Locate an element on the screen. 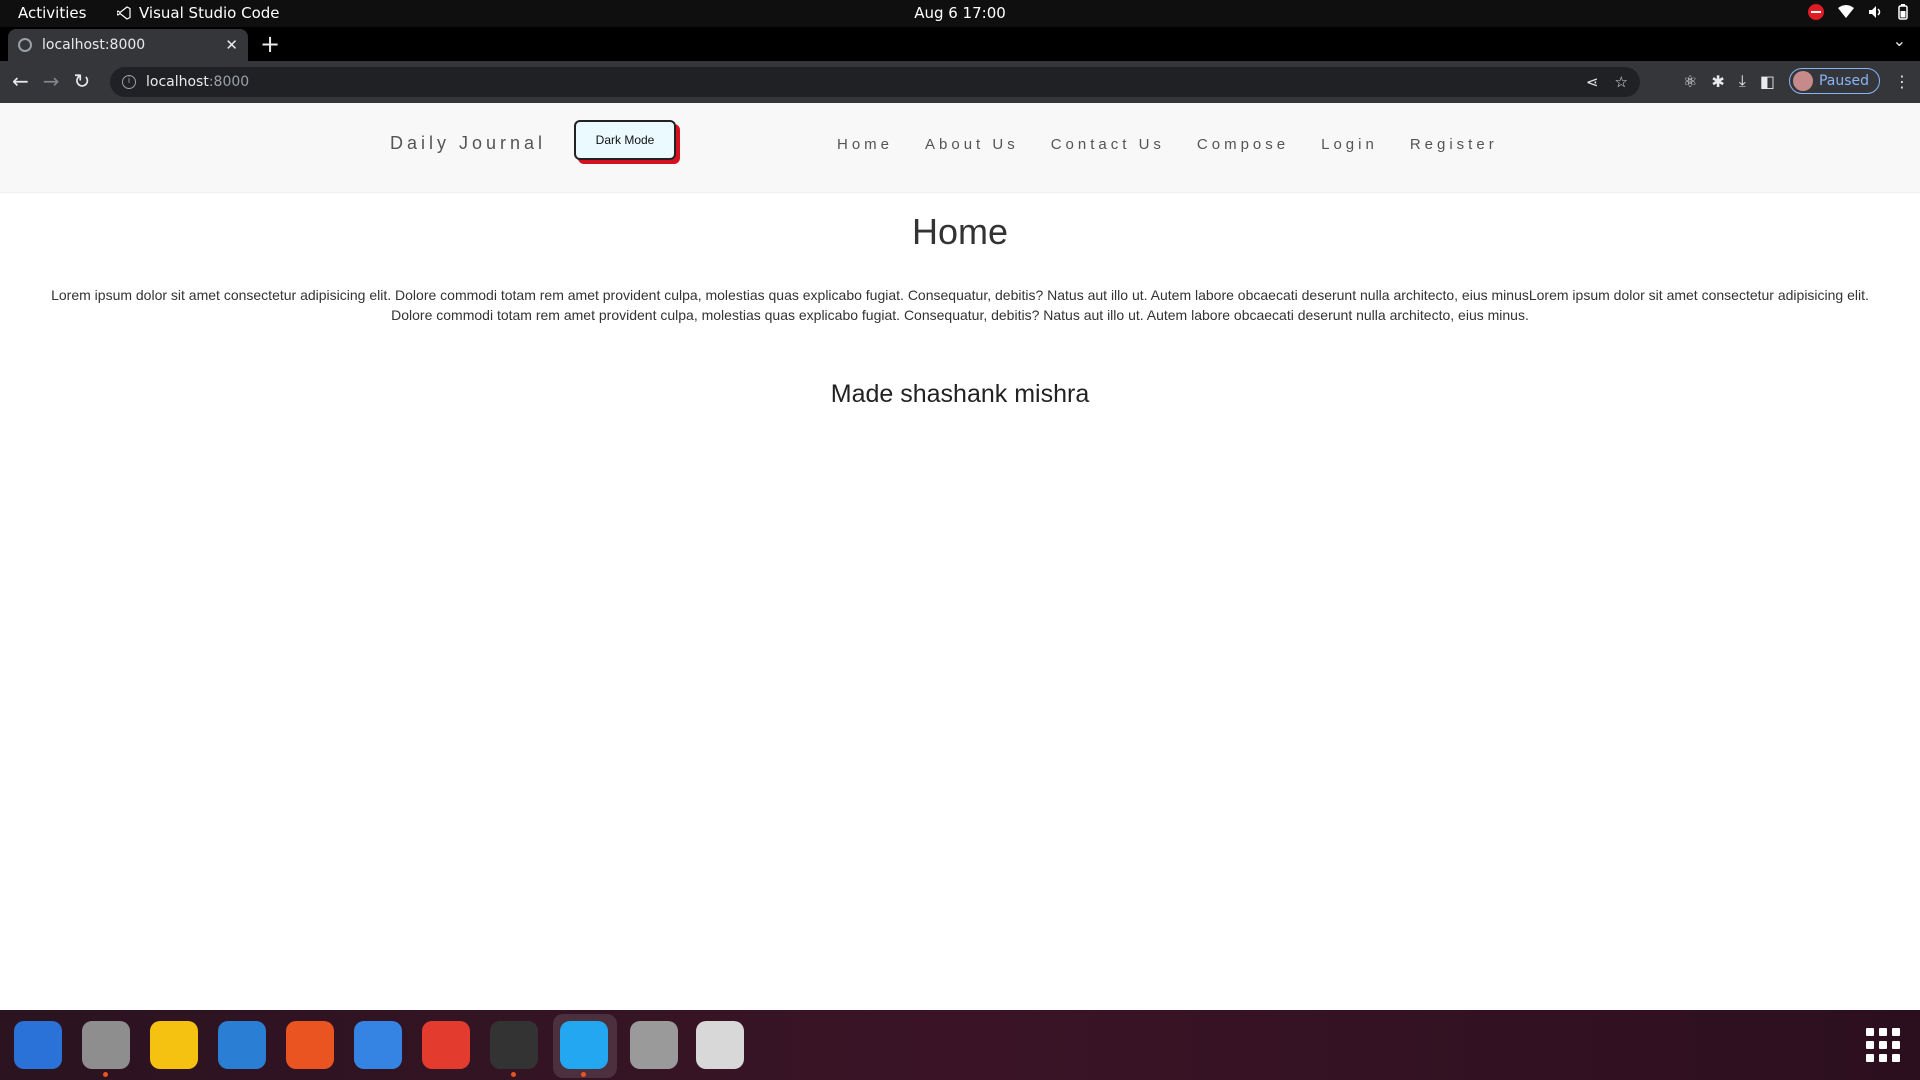 Image resolution: width=1920 pixels, height=1080 pixels. nav-buttons: ← → ↻ is located at coordinates (51, 81).